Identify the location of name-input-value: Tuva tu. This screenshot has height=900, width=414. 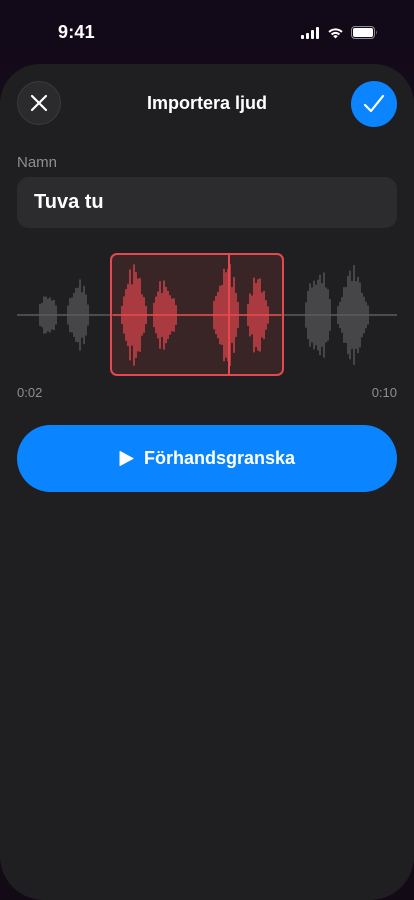
(69, 202).